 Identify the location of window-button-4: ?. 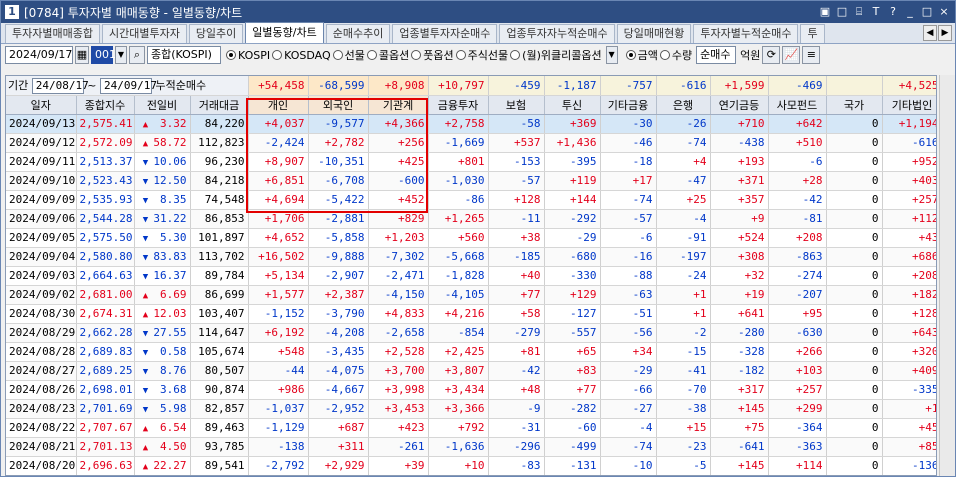
(893, 11).